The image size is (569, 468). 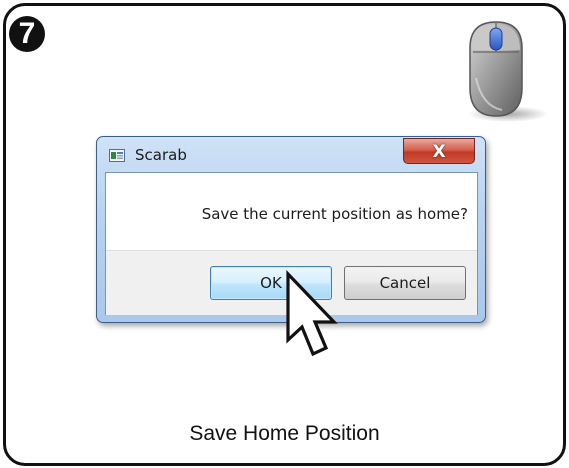 What do you see at coordinates (117, 155) in the screenshot?
I see `app-icon` at bounding box center [117, 155].